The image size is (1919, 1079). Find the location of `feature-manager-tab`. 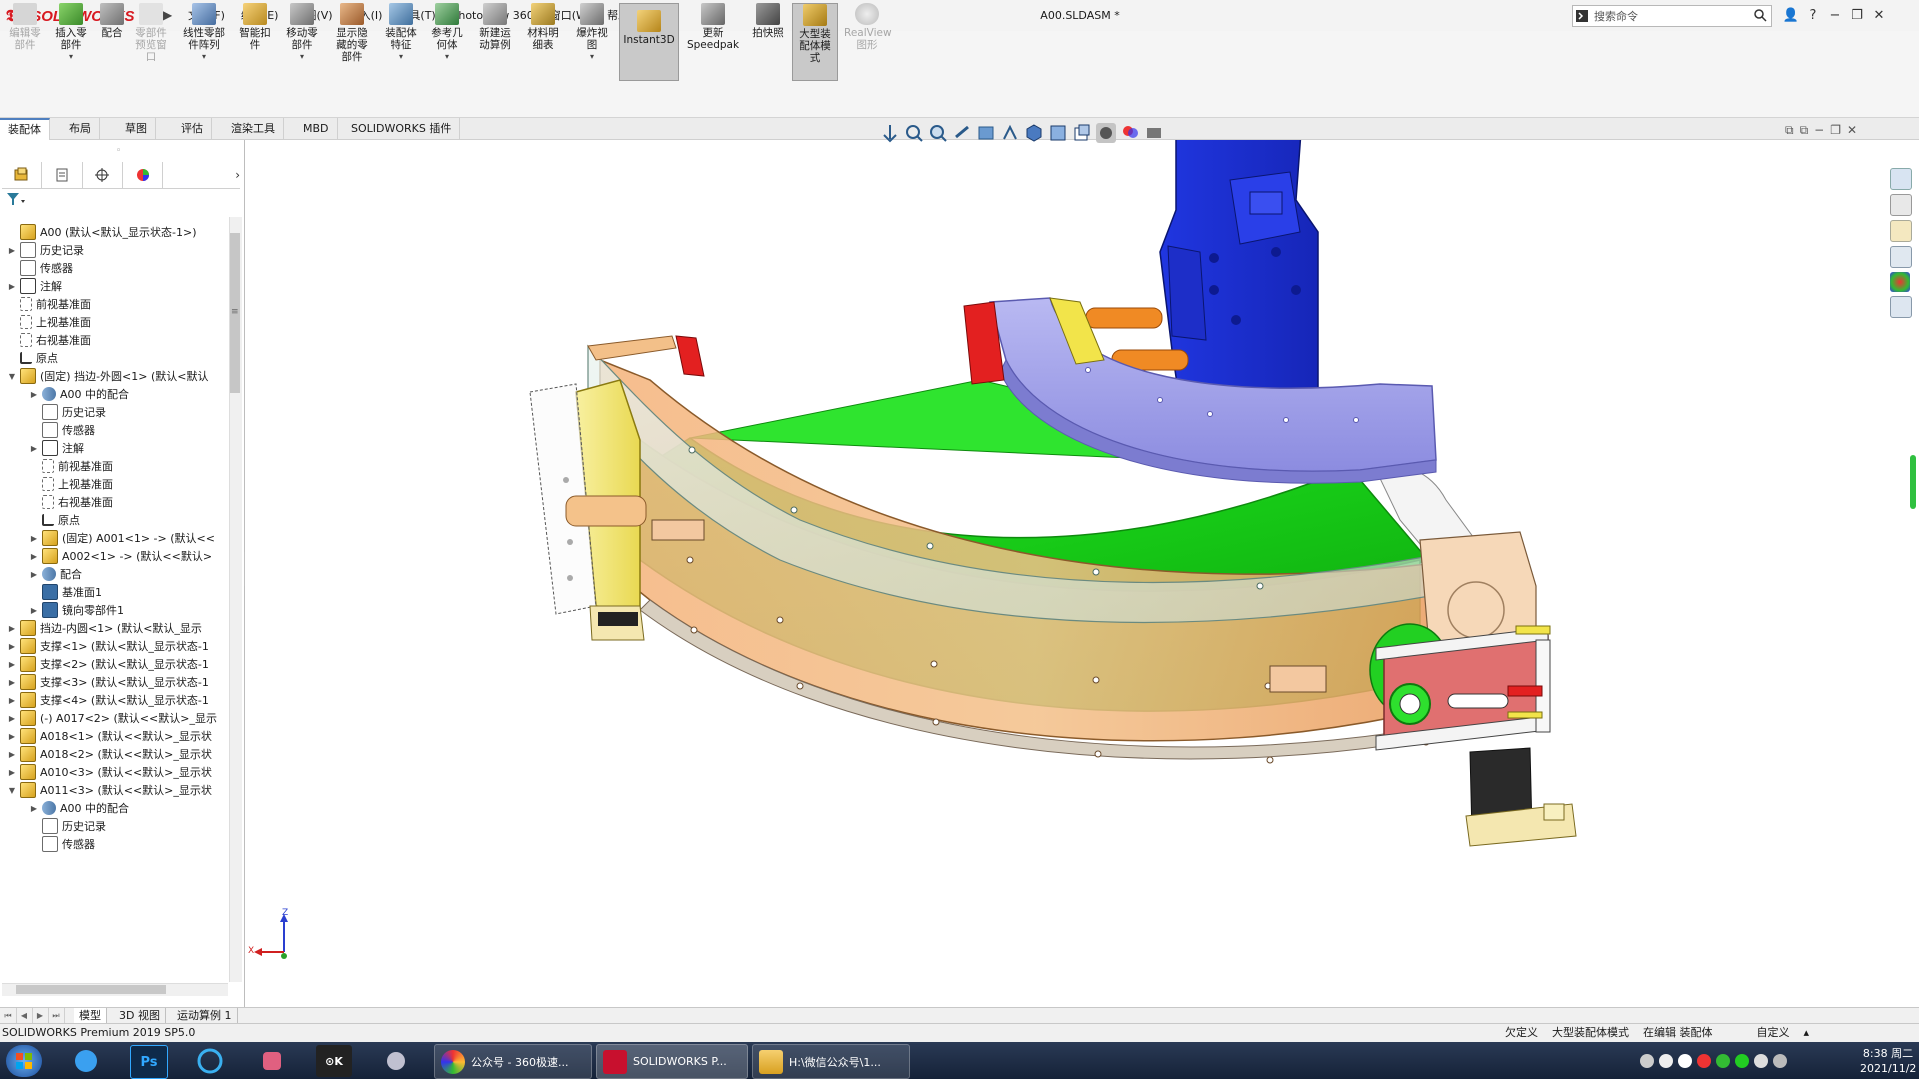

feature-manager-tab is located at coordinates (22, 175).